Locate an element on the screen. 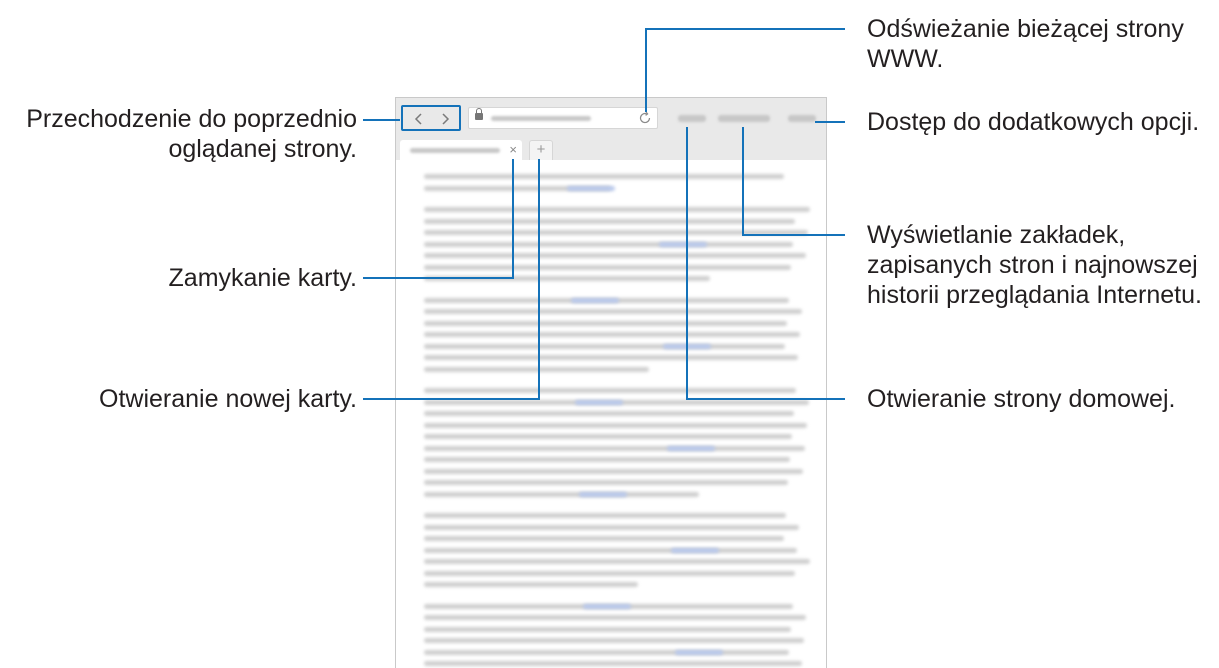  callout-more-options-line-1: Dostęp do dodatkowych opcji. is located at coordinates (1033, 122).